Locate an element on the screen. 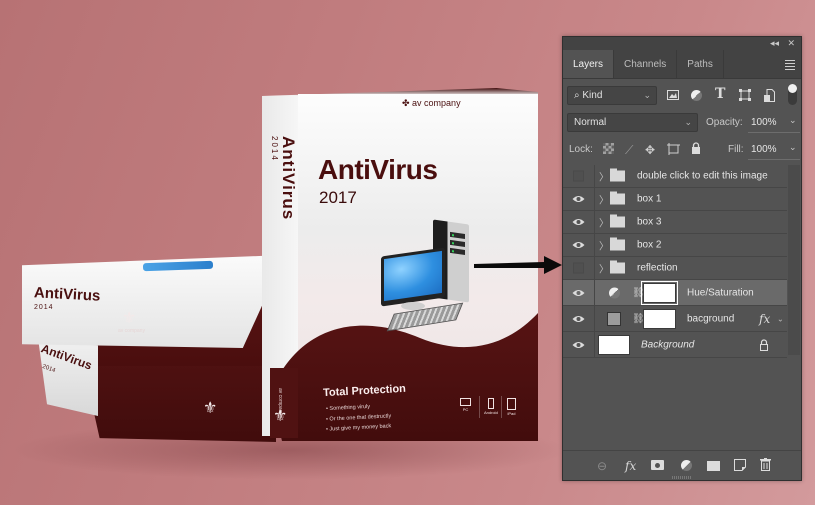 This screenshot has height=505, width=815. layer-row: ⛓ bacground fx ⌄ is located at coordinates (675, 319).